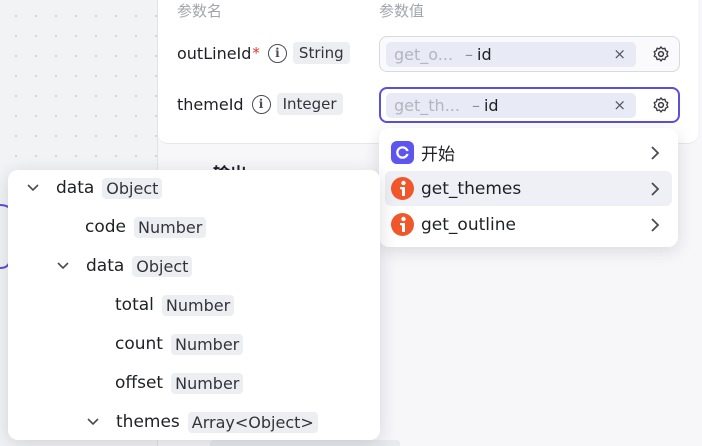  What do you see at coordinates (438, 155) in the screenshot?
I see `dropdown-item-label: 开始` at bounding box center [438, 155].